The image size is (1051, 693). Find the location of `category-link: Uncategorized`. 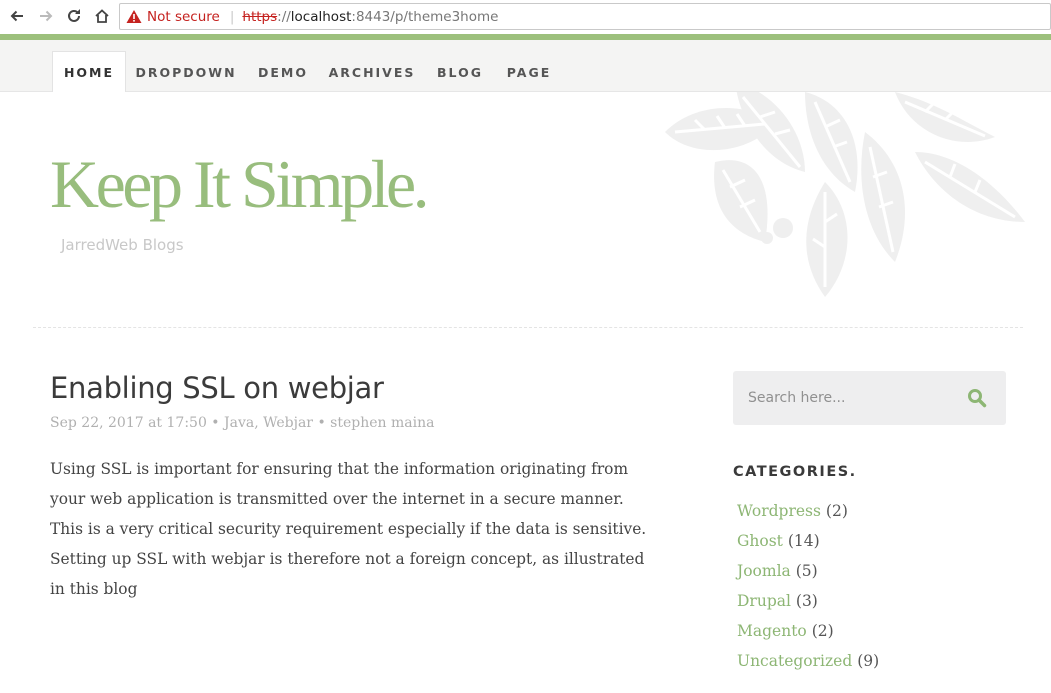

category-link: Uncategorized is located at coordinates (794, 661).